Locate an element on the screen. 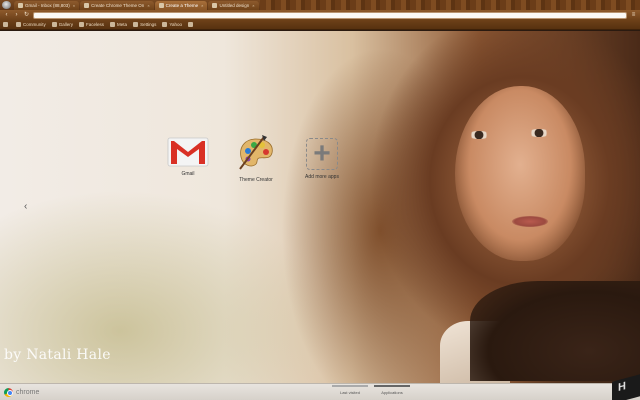  gmail-icon is located at coordinates (188, 152).